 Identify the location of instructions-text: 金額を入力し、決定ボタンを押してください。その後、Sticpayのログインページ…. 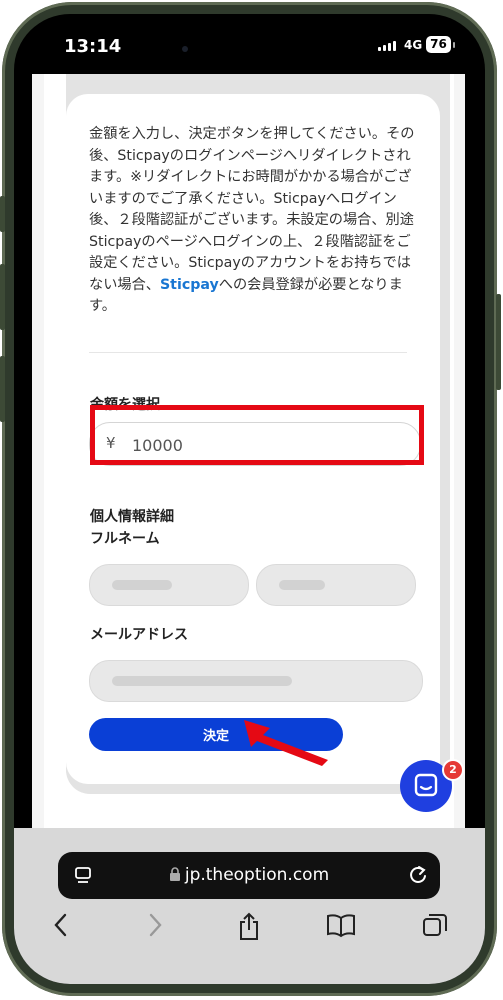
(255, 221).